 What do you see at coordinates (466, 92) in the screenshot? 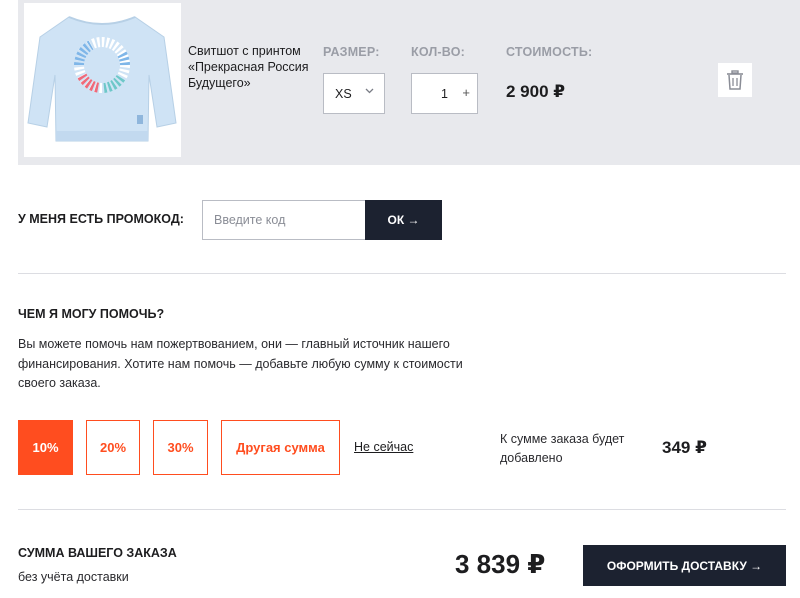
I see `quantity-increment-button: +` at bounding box center [466, 92].